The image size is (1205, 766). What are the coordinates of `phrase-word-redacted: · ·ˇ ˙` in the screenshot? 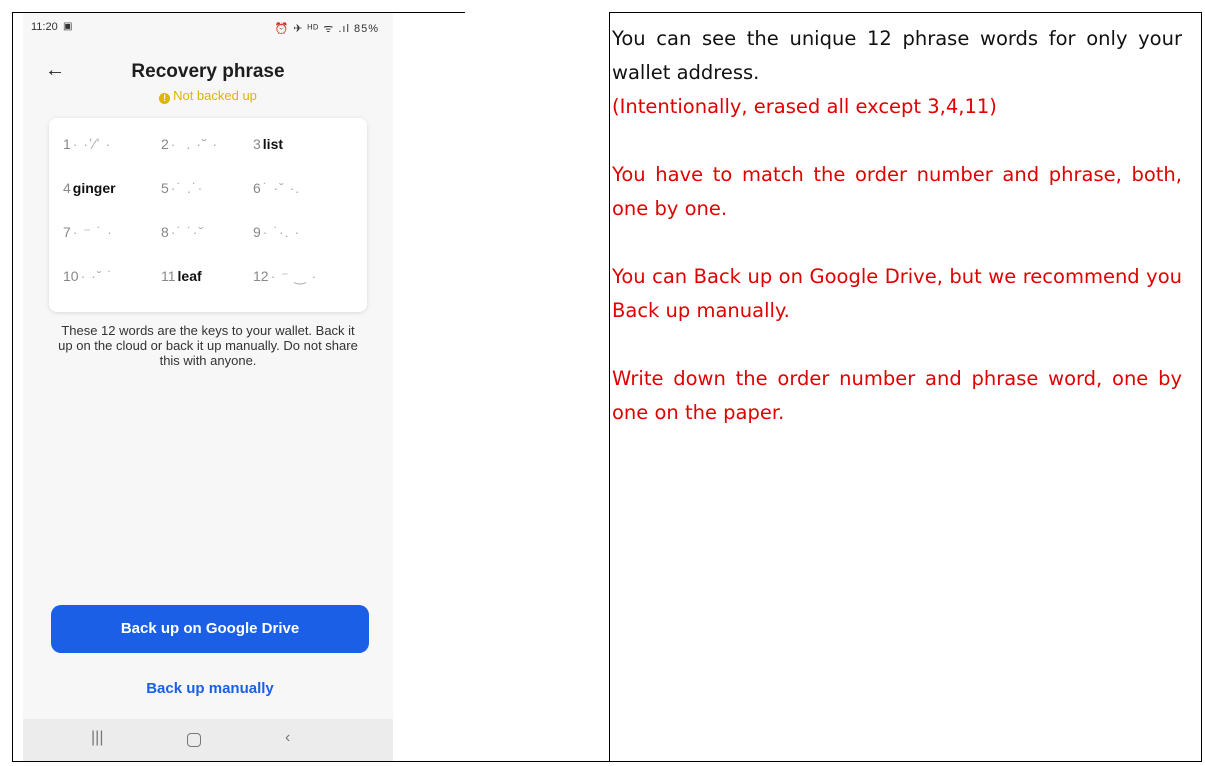 It's located at (97, 276).